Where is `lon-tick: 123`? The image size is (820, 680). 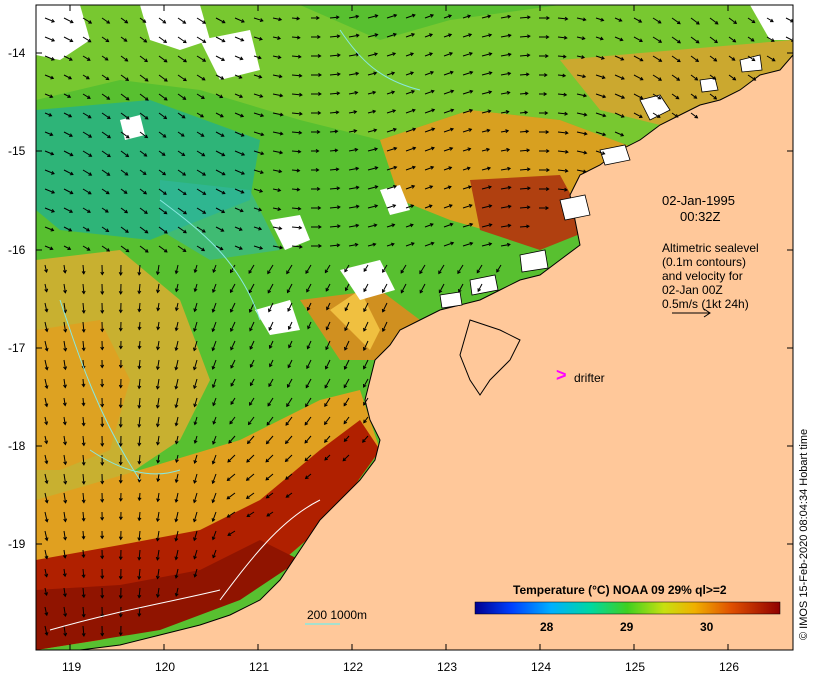
lon-tick: 123 is located at coordinates (447, 667).